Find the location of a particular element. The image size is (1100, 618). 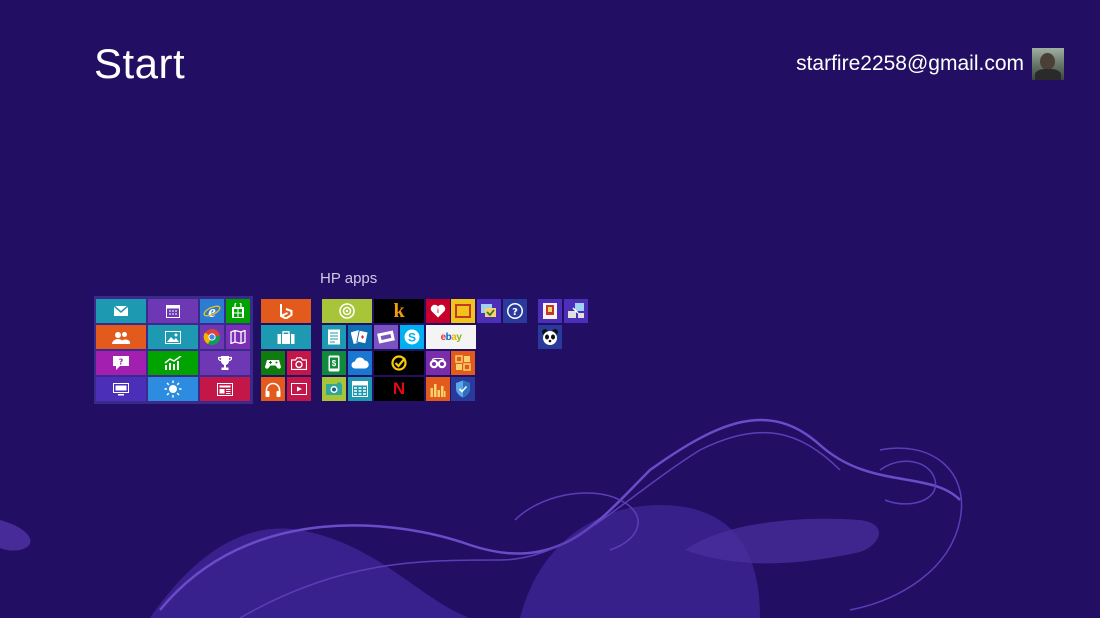

headphones-icon is located at coordinates (273, 389).